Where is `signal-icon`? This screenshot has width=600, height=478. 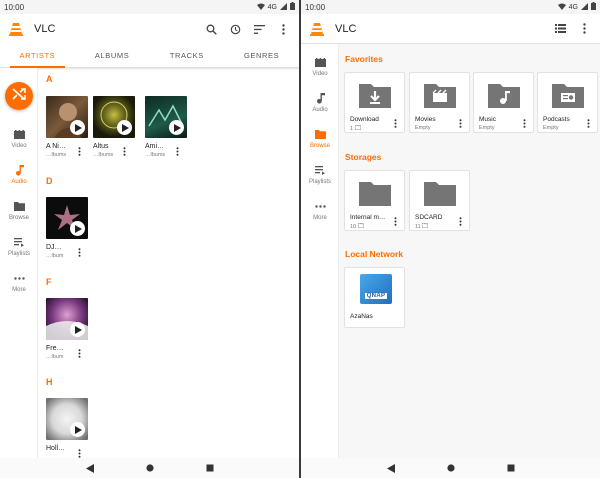 signal-icon is located at coordinates (283, 7).